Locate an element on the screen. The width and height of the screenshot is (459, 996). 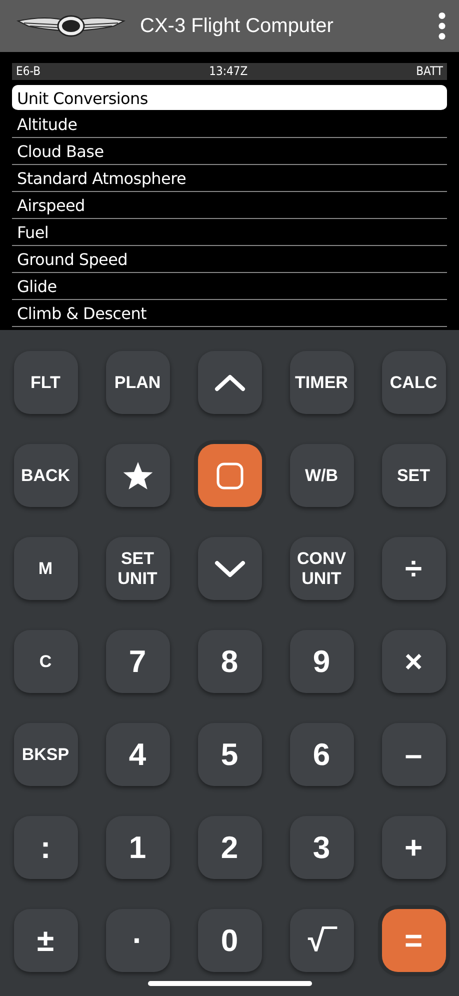
keypad-key: √‾ is located at coordinates (322, 940).